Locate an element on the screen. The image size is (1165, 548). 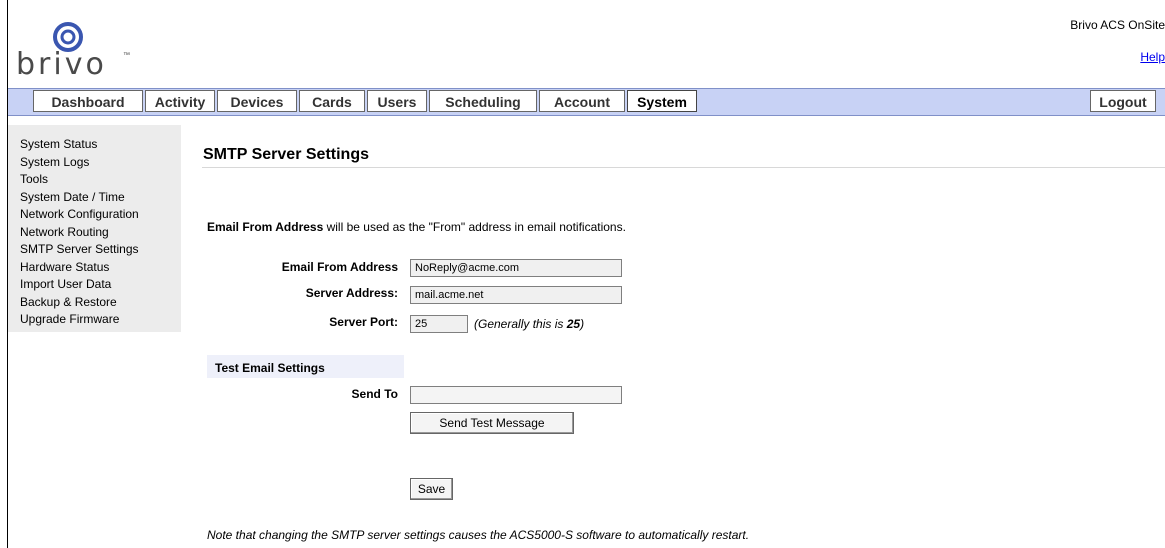
sidebar-item-backup-restore: Backup & Restore is located at coordinates (100, 303).